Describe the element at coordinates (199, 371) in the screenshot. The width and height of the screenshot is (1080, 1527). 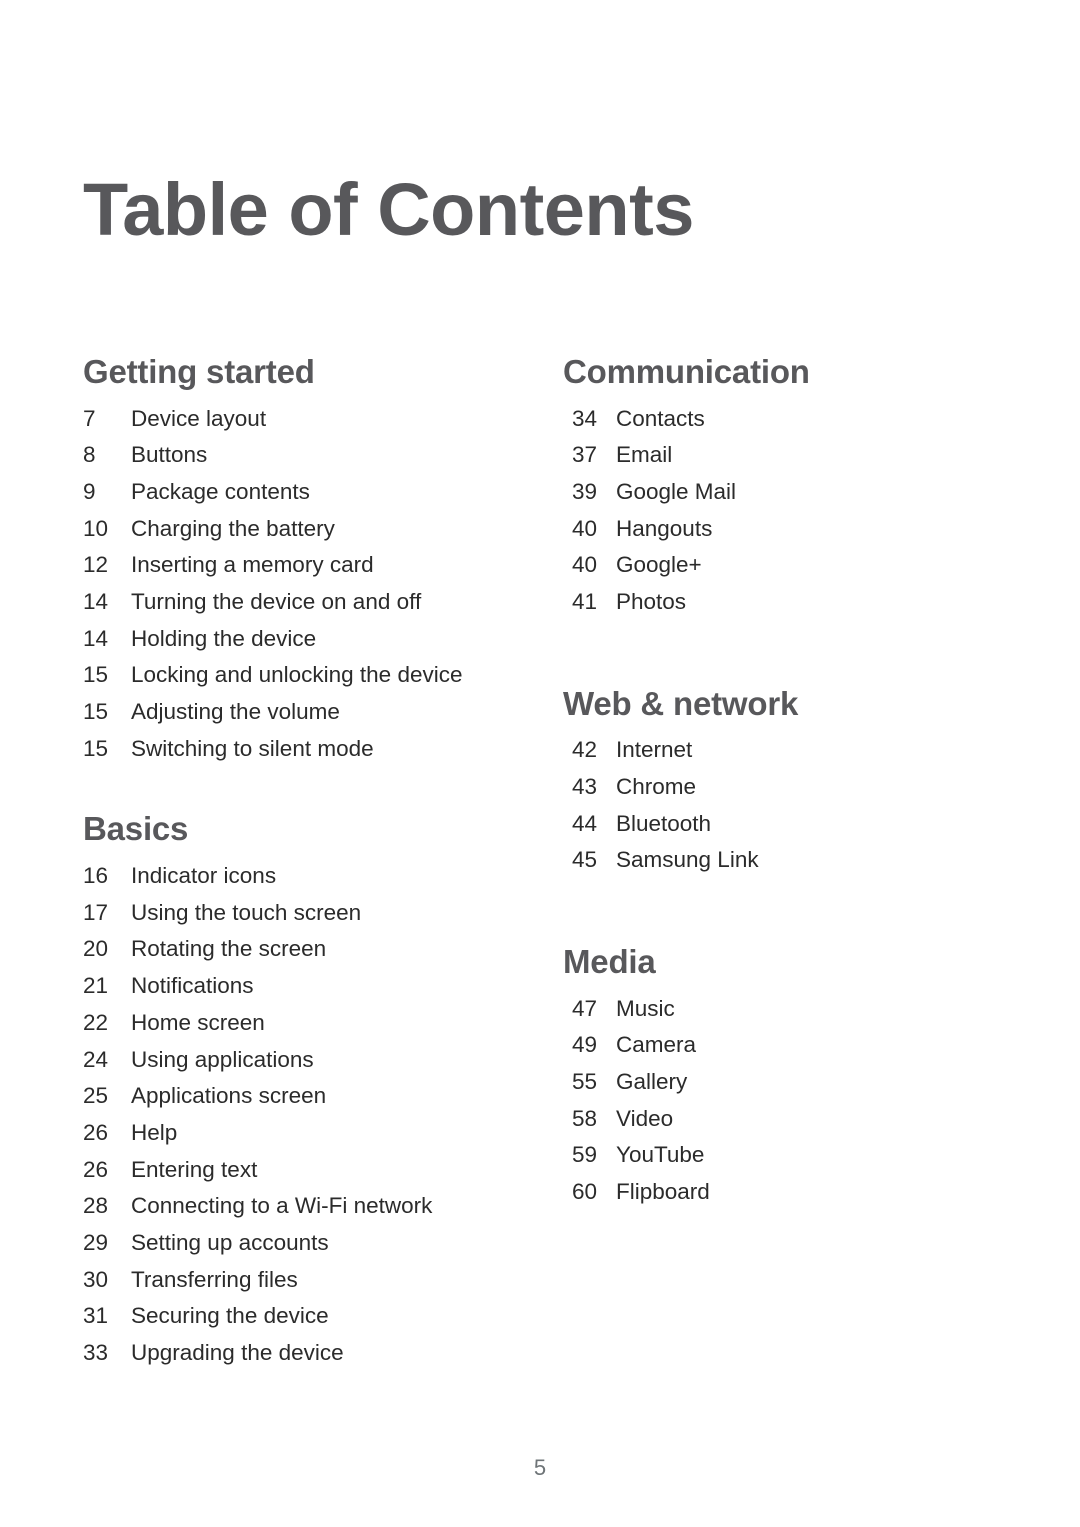
I see `section-heading: Getting started` at that location.